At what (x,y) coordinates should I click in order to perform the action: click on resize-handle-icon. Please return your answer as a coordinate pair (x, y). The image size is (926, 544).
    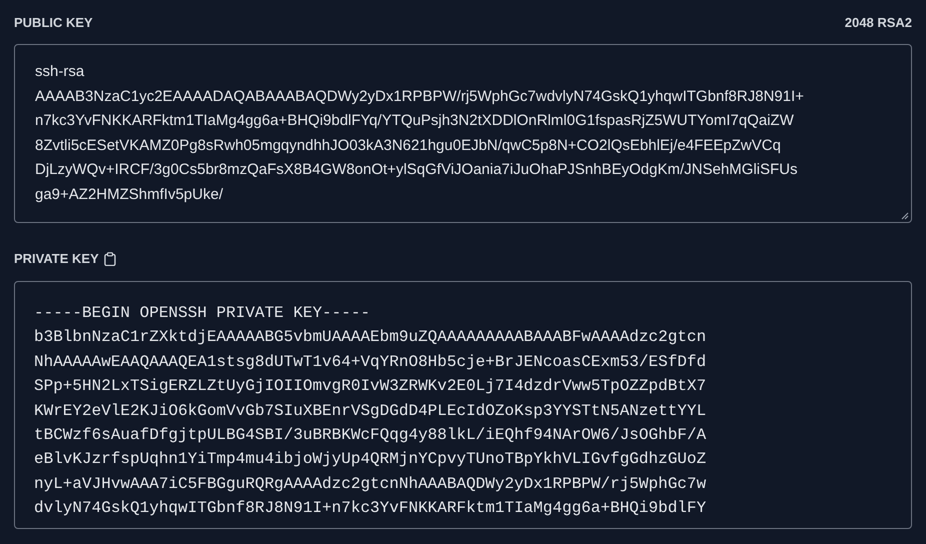
    Looking at the image, I should click on (905, 216).